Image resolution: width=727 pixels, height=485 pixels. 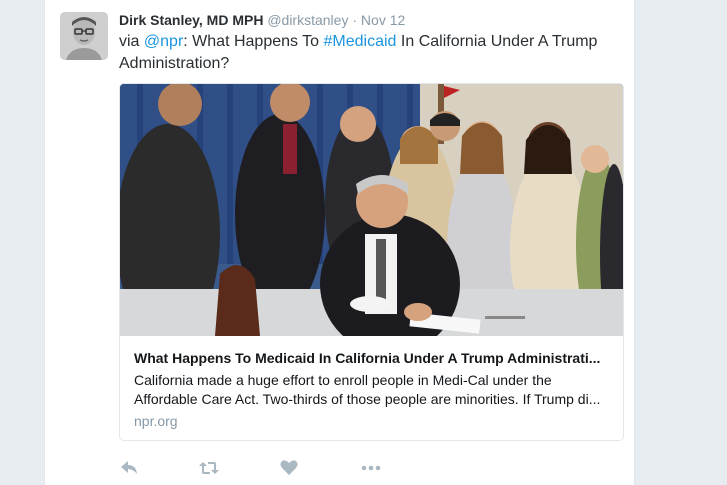 I want to click on tweet-timestamp: Nov 12, so click(x=383, y=20).